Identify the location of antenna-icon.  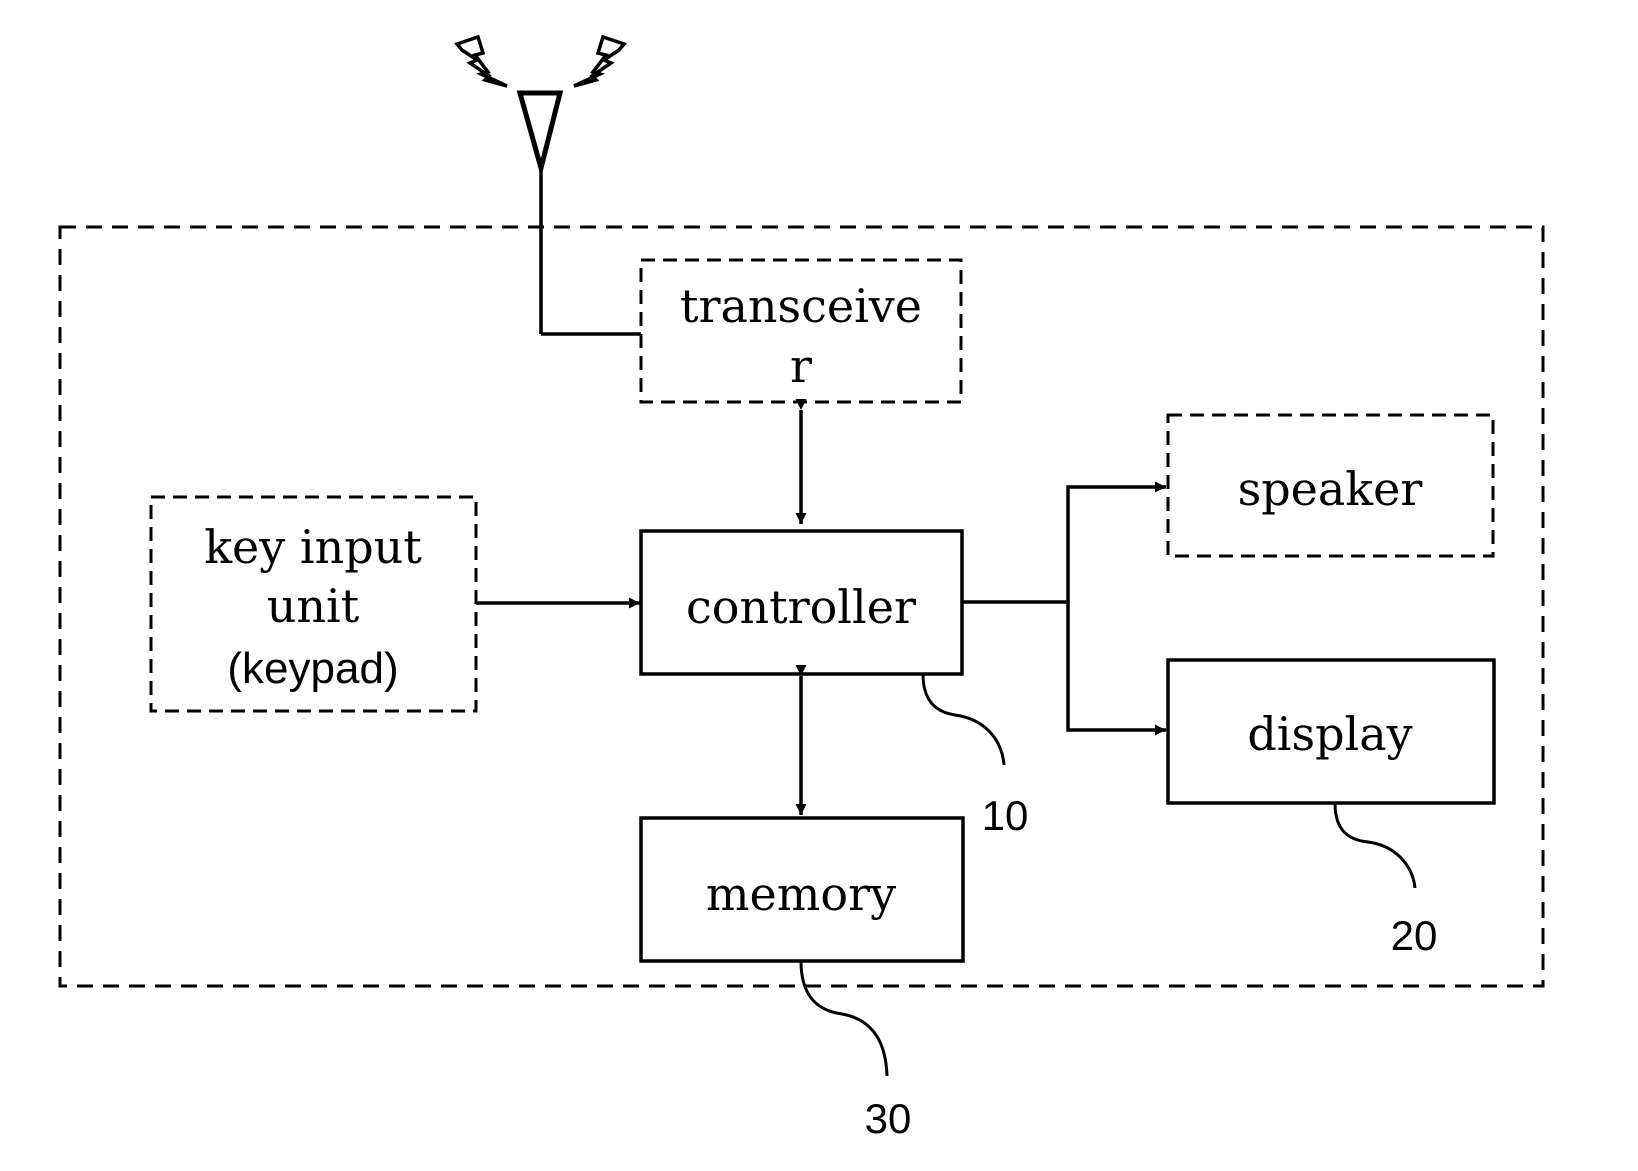
(578, 213).